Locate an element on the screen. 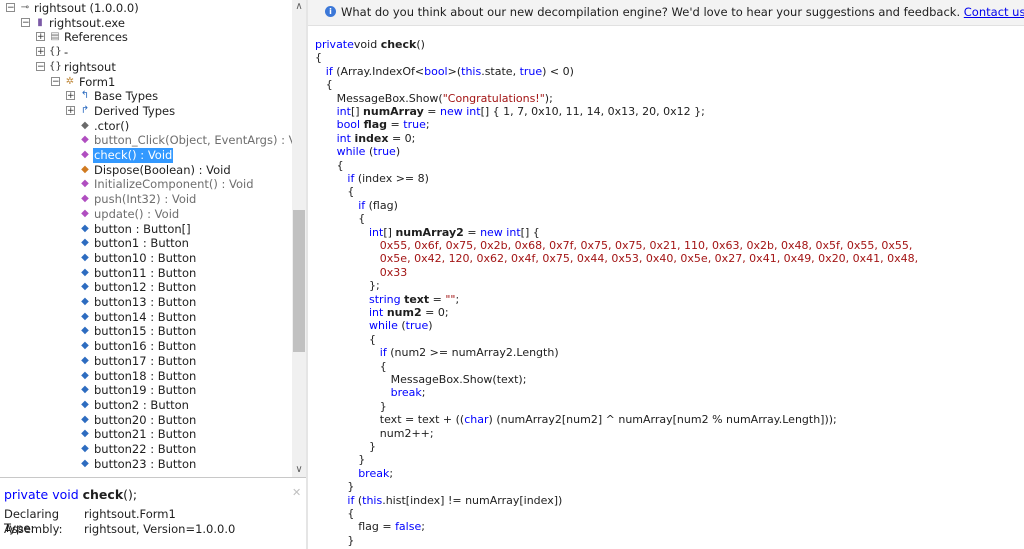  signature-keyword-void: void is located at coordinates (65, 494).